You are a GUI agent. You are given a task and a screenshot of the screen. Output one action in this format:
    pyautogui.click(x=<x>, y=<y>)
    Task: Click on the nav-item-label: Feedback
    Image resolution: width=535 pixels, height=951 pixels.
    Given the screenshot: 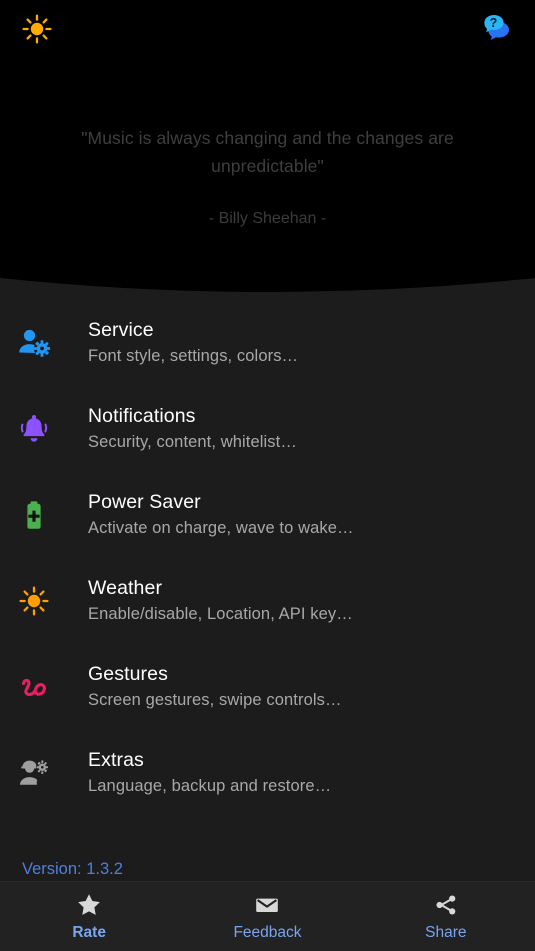 What is the action you would take?
    pyautogui.click(x=267, y=932)
    